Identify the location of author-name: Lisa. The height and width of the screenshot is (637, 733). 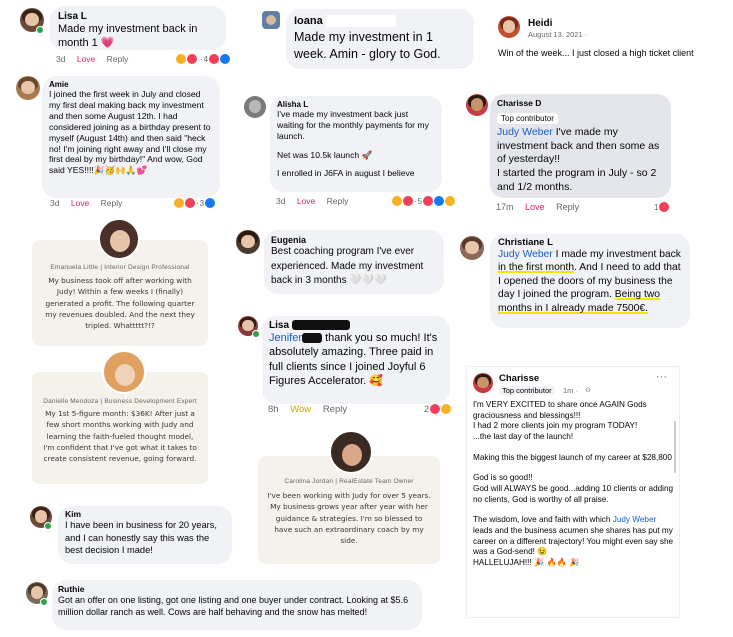
(356, 325).